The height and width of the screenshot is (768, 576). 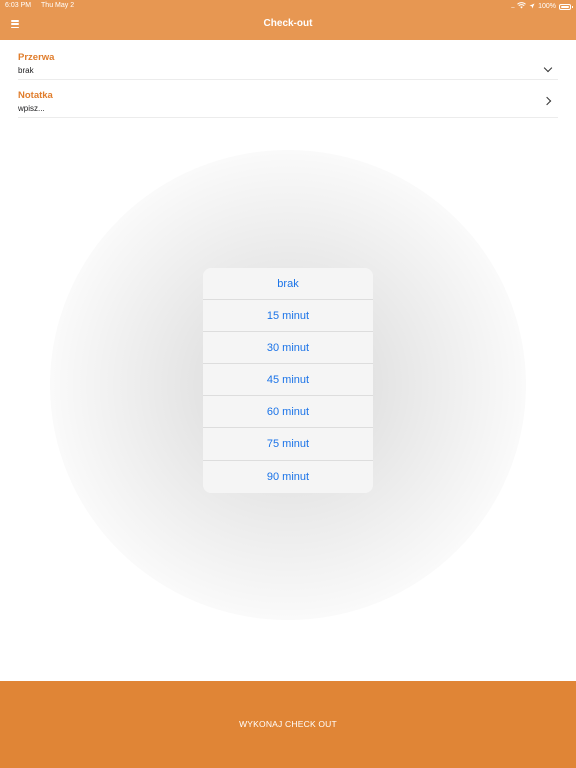 What do you see at coordinates (26, 70) in the screenshot?
I see `break-value: brak` at bounding box center [26, 70].